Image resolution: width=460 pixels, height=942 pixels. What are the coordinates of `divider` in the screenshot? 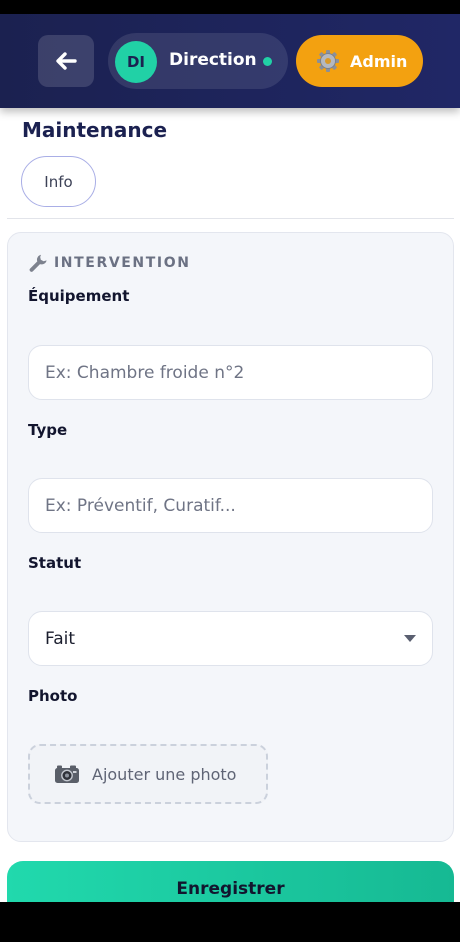 It's located at (230, 218).